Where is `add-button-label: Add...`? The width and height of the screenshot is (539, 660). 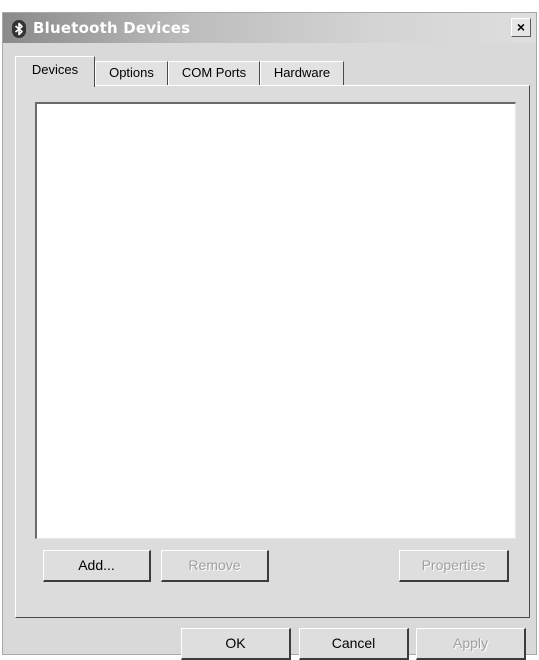 add-button-label: Add... is located at coordinates (96, 565).